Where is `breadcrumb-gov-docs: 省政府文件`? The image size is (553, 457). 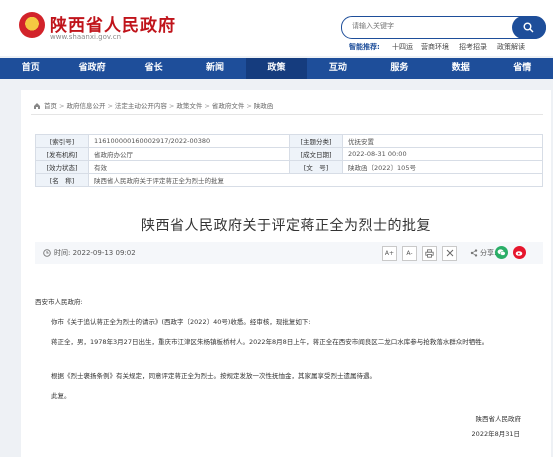 breadcrumb-gov-docs: 省政府文件 is located at coordinates (228, 106).